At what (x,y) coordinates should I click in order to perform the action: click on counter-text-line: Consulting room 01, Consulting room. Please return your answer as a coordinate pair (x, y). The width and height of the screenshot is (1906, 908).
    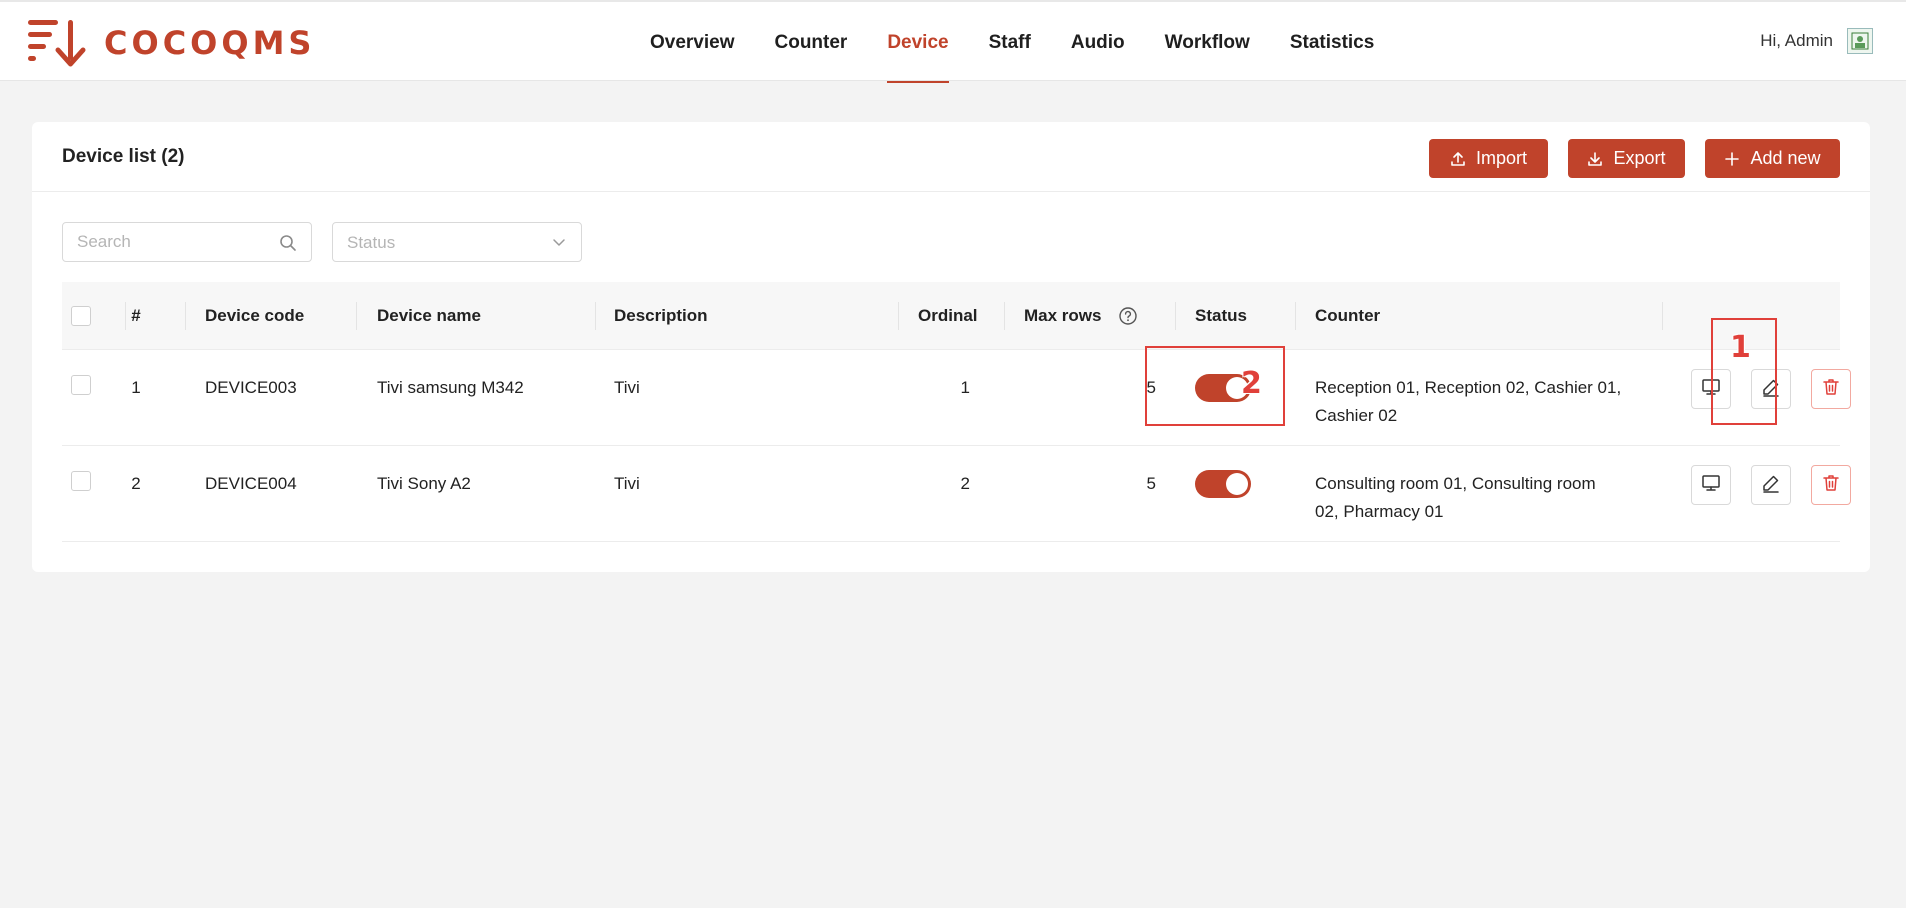
    Looking at the image, I should click on (1455, 483).